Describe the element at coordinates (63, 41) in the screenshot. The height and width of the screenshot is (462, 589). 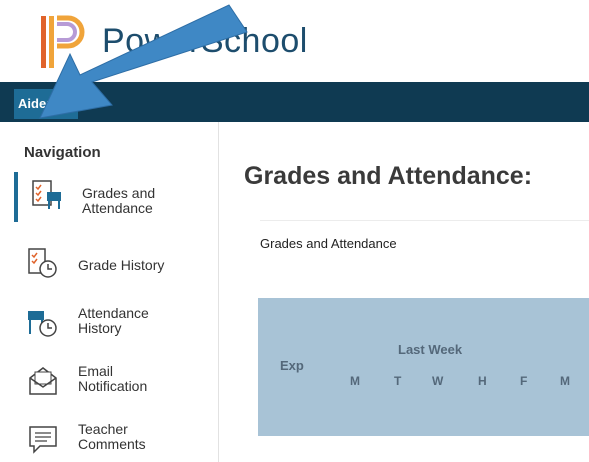
I see `powerschool-logo-icon` at that location.